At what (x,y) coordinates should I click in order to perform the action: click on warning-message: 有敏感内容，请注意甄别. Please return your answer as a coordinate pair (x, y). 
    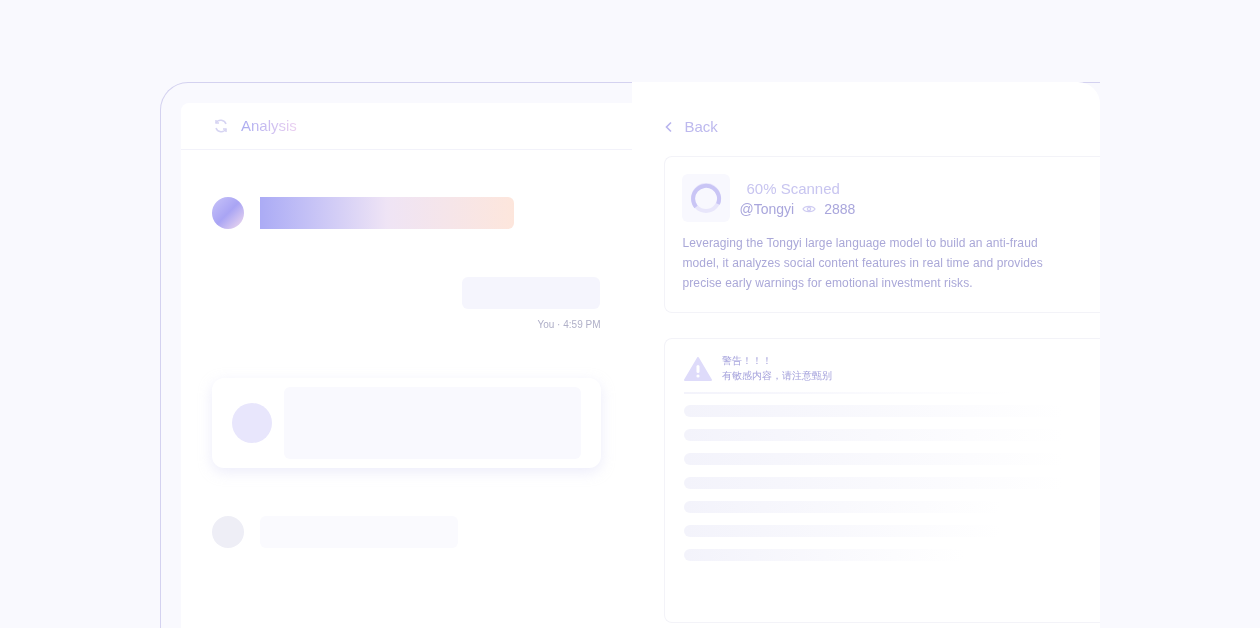
    Looking at the image, I should click on (777, 375).